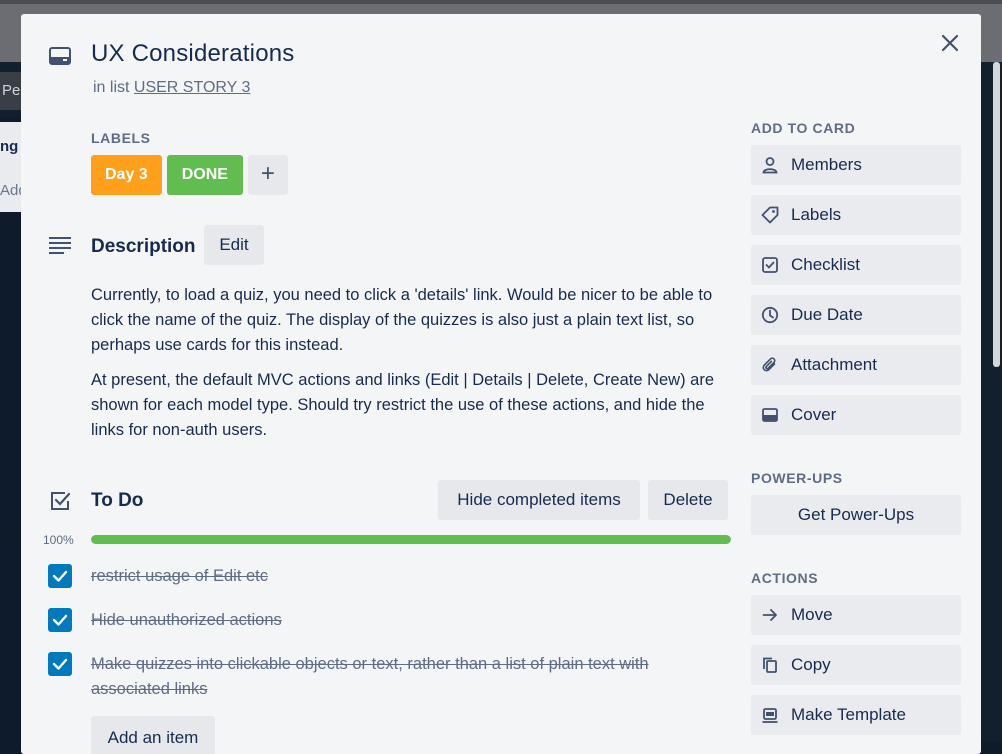 The image size is (1002, 754). I want to click on add-checklist-item-button: Add an item, so click(153, 735).